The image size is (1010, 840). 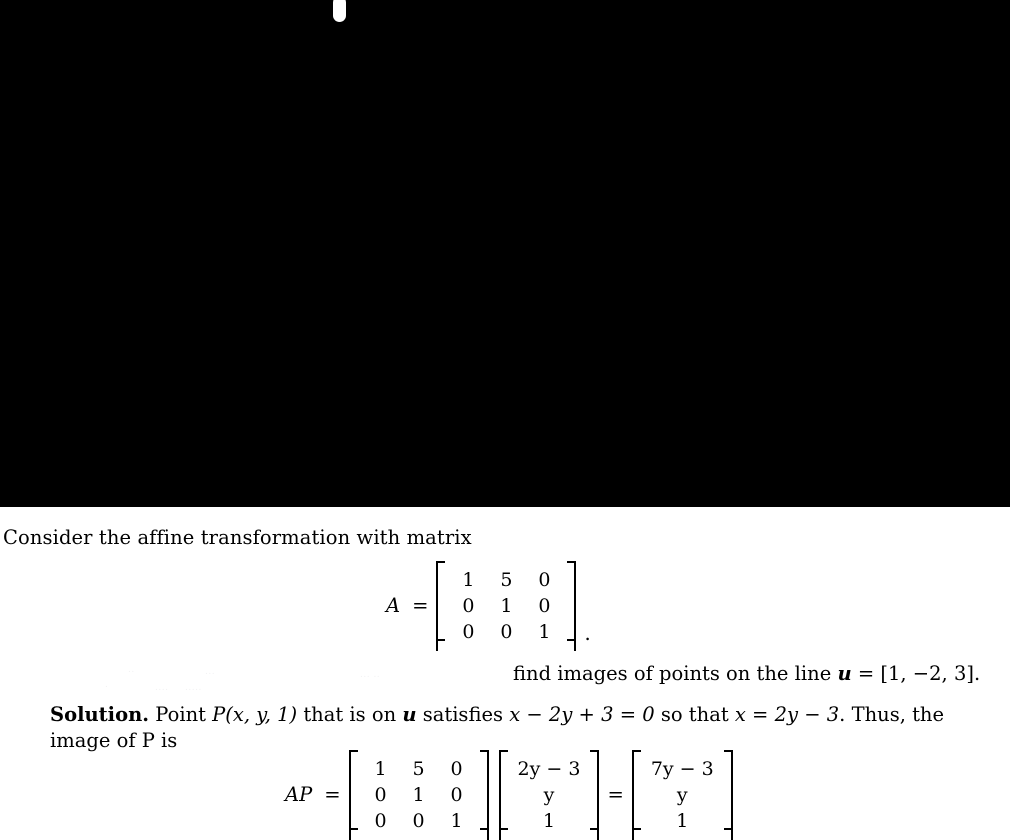 I want to click on equation-period: ., so click(x=587, y=634).